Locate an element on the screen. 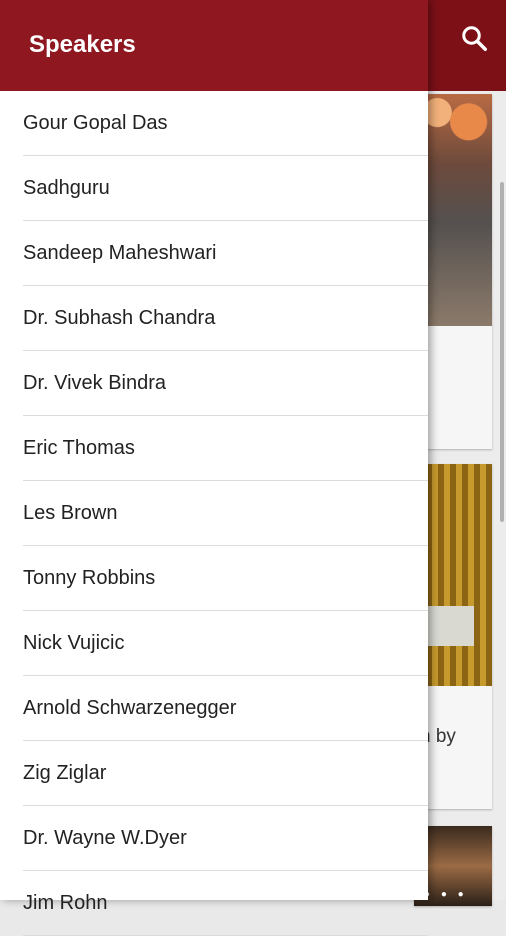  drawer-title: Speakers is located at coordinates (82, 44).